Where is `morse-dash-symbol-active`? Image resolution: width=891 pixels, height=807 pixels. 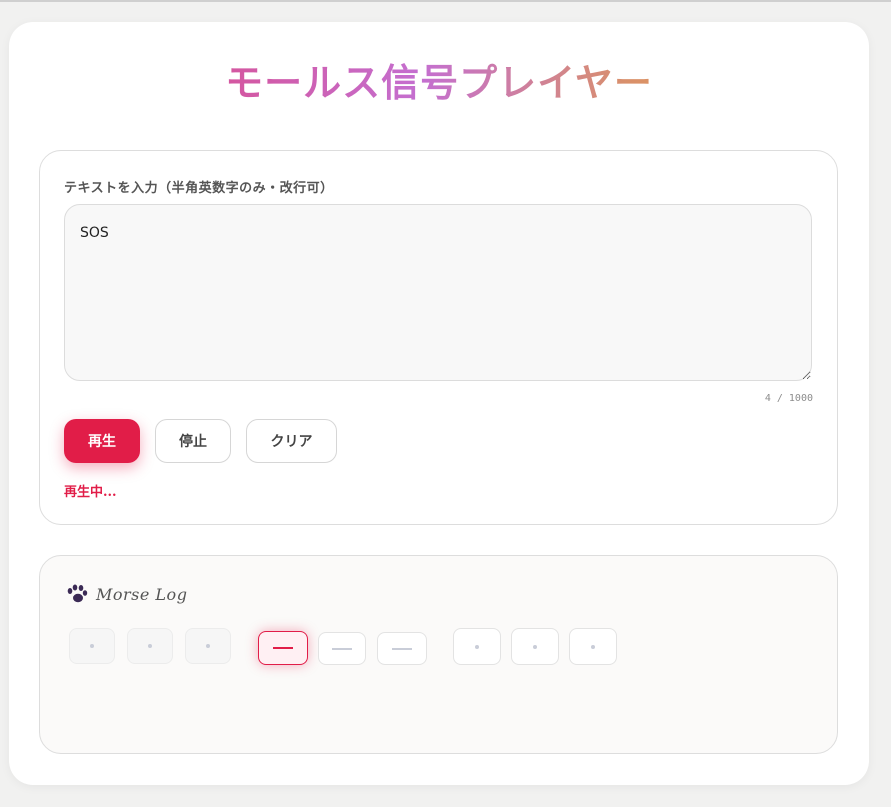
morse-dash-symbol-active is located at coordinates (283, 648).